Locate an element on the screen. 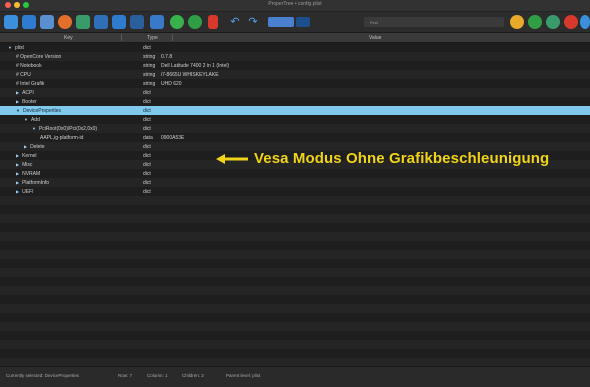  expand-icon is located at coordinates (101, 22).